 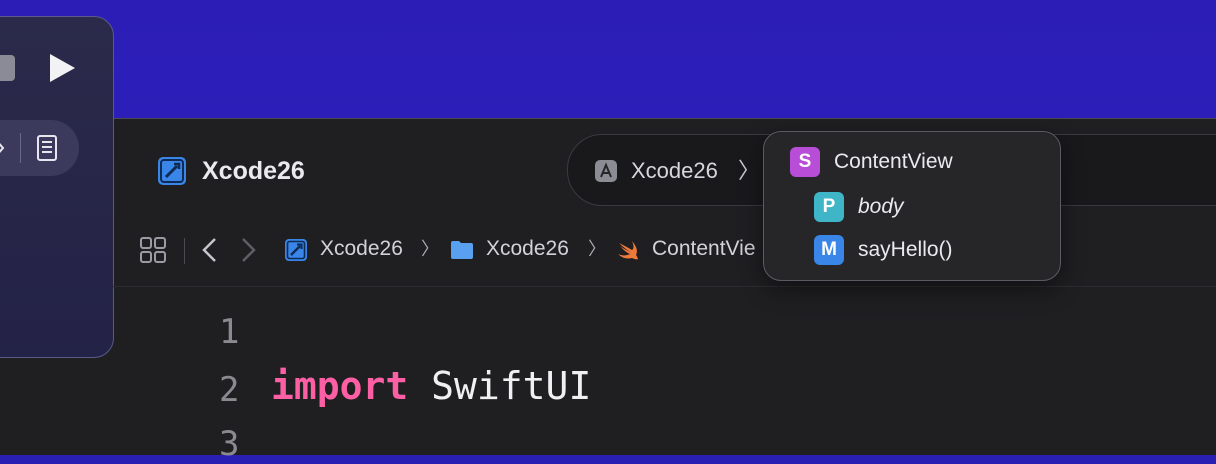 I want to click on tag-icon, so click(x=2, y=148).